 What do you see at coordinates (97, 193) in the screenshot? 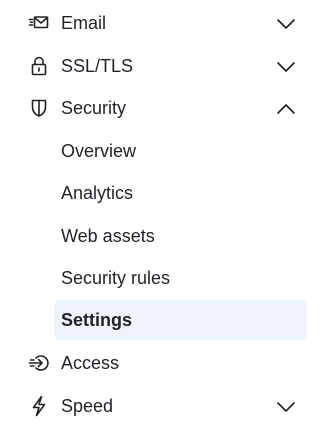
I see `sidebar-subitem-label: Analytics` at bounding box center [97, 193].